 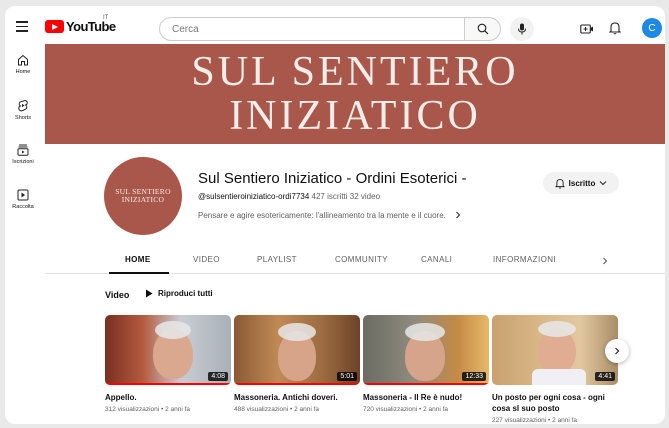 I want to click on library-icon, so click(x=23, y=195).